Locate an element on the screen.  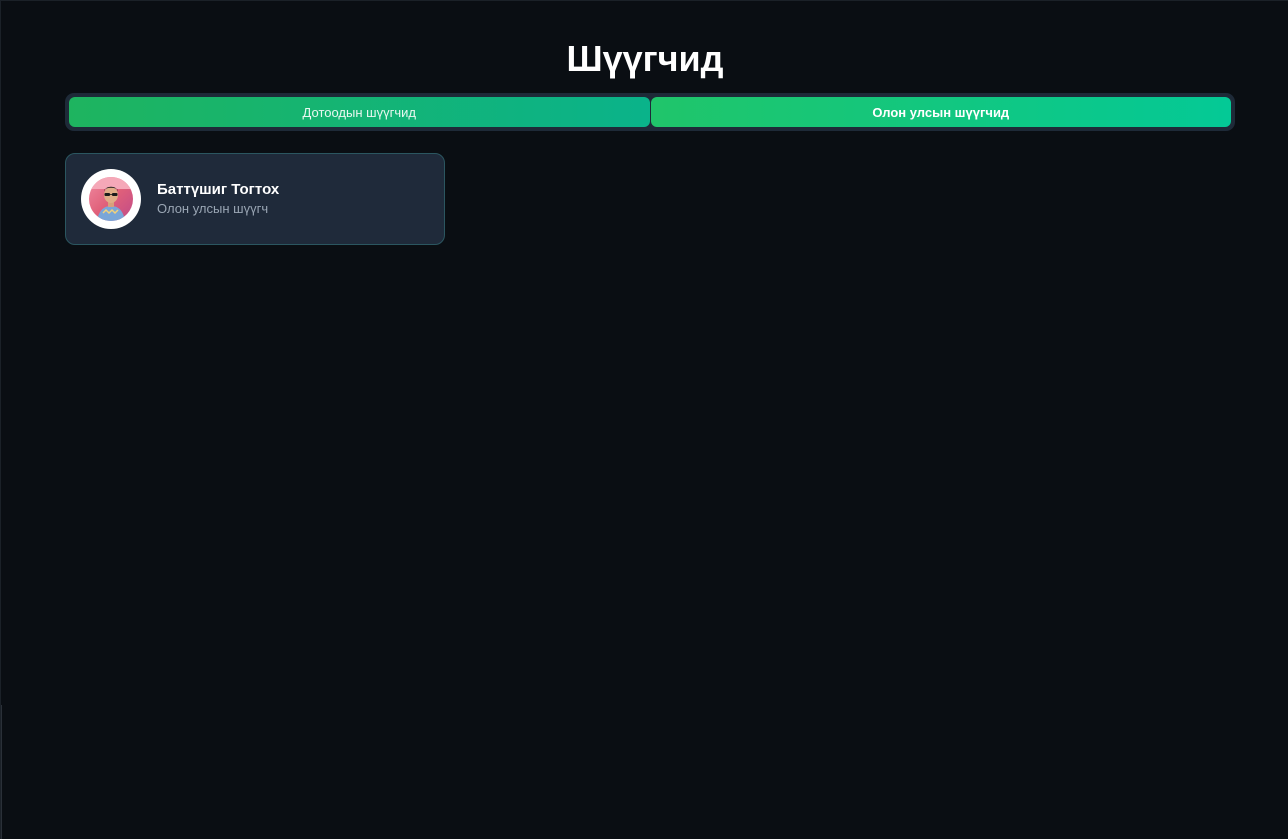
tab-local-judges: Дотоодын шүүгчид is located at coordinates (359, 112).